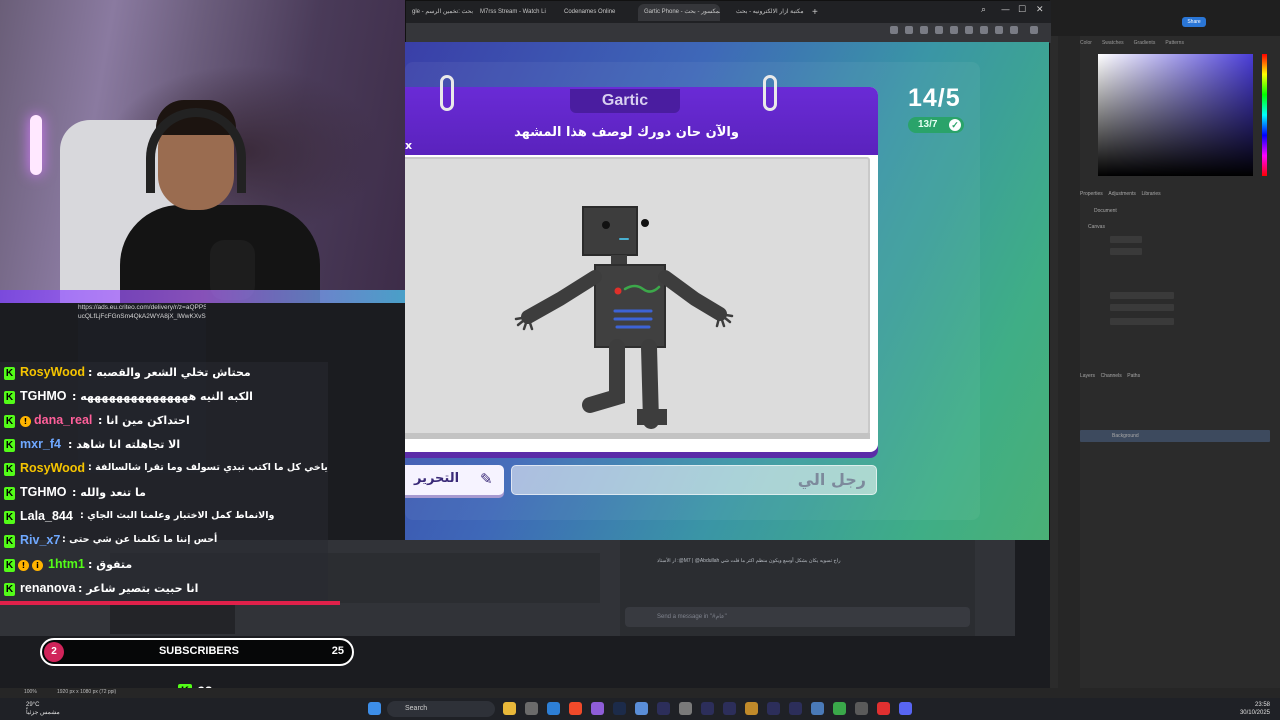 The width and height of the screenshot is (1280, 720). Describe the element at coordinates (172, 619) in the screenshot. I see `discord-voice-controls` at that location.